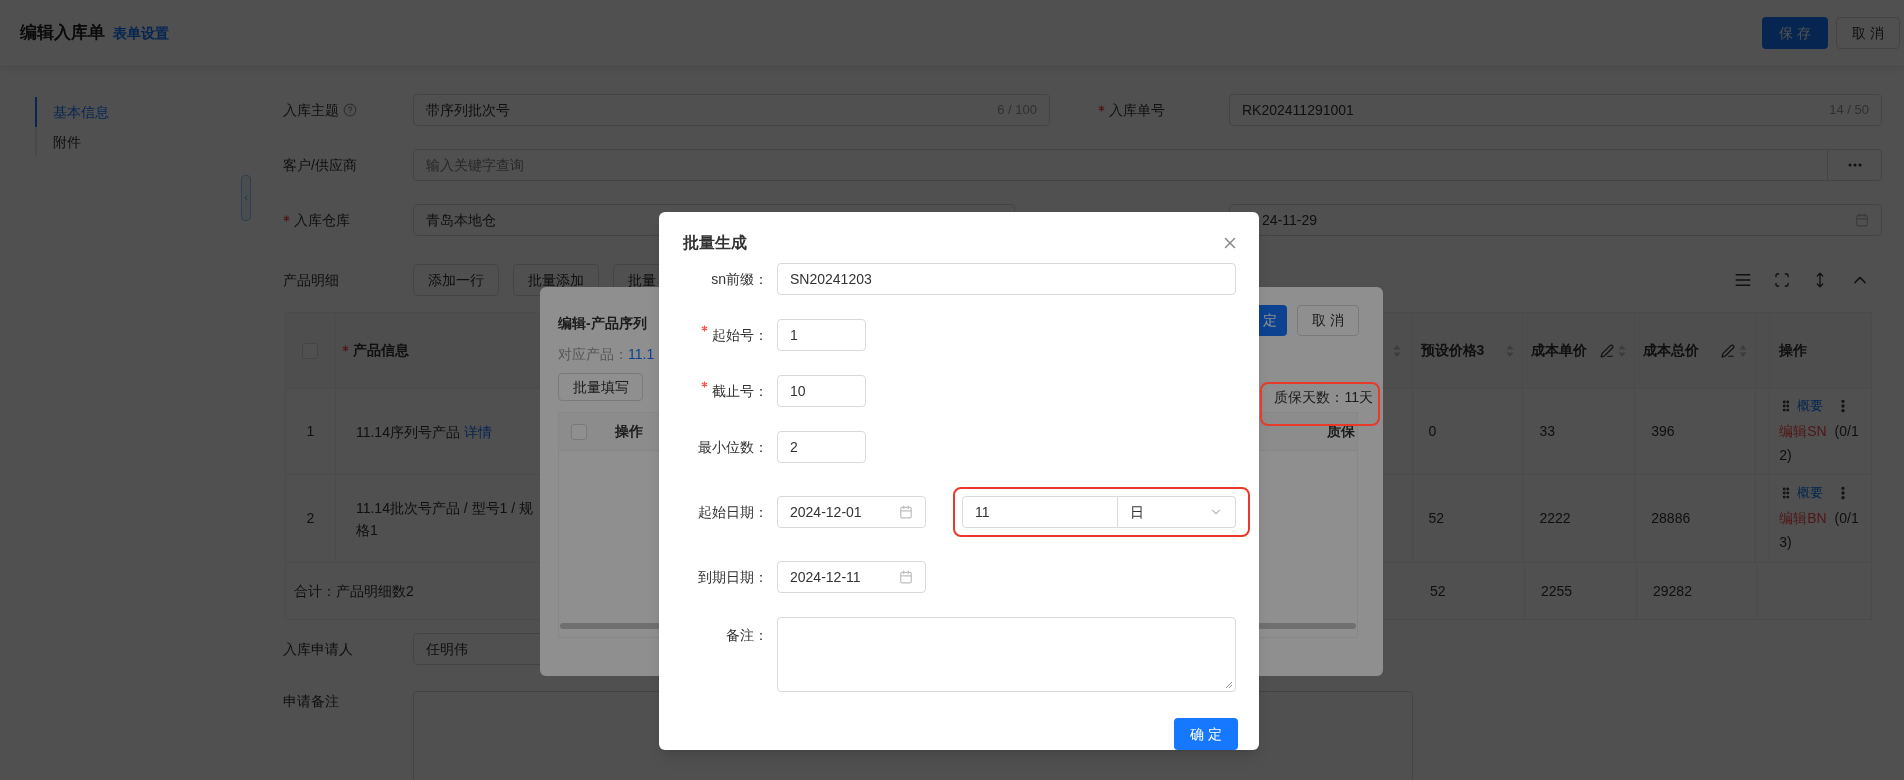 This screenshot has width=1904, height=780. I want to click on duration-field: 11, so click(1040, 512).